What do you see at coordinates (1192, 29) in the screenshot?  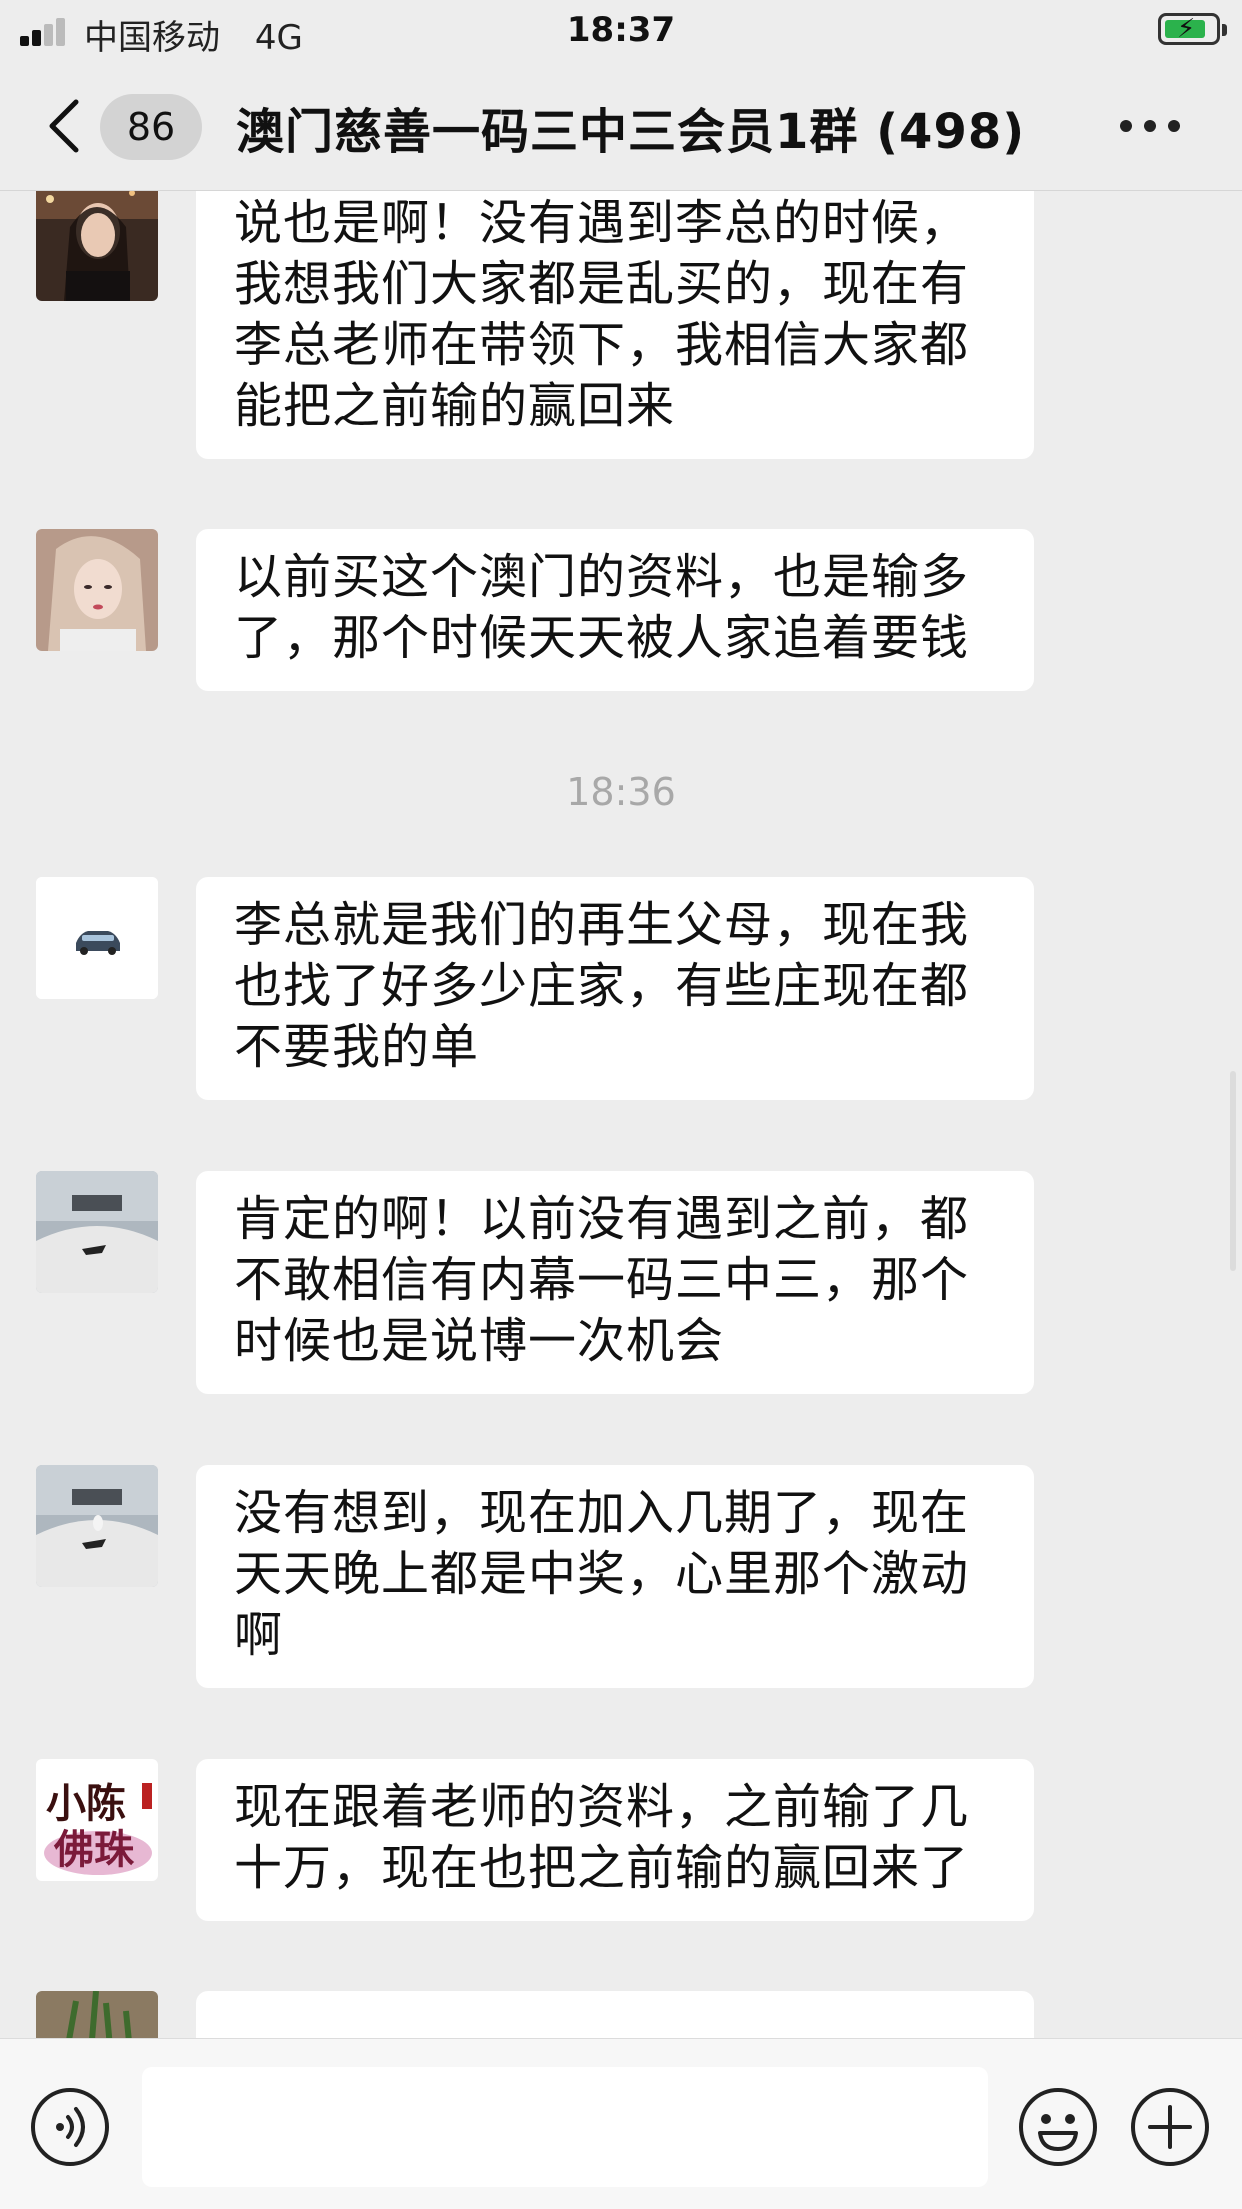 I see `battery-icon: ⚡` at bounding box center [1192, 29].